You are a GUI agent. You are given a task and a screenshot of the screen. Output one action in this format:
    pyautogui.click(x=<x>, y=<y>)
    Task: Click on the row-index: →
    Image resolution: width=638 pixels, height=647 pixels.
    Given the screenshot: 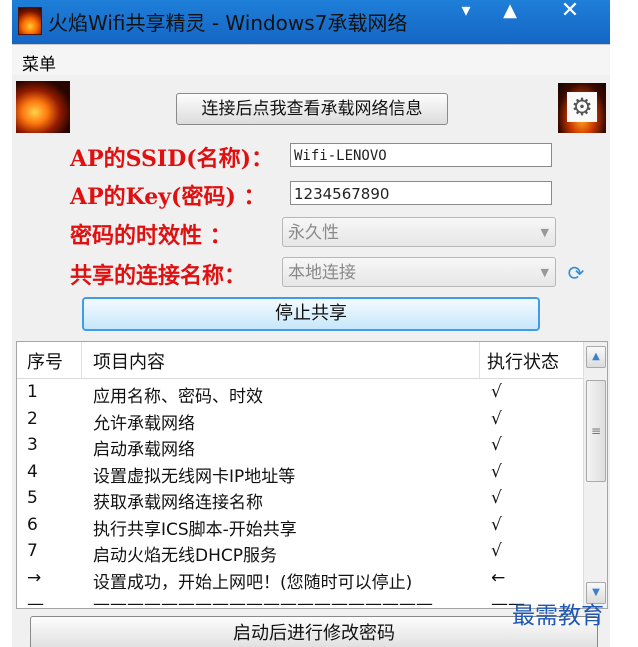 What is the action you would take?
    pyautogui.click(x=34, y=577)
    